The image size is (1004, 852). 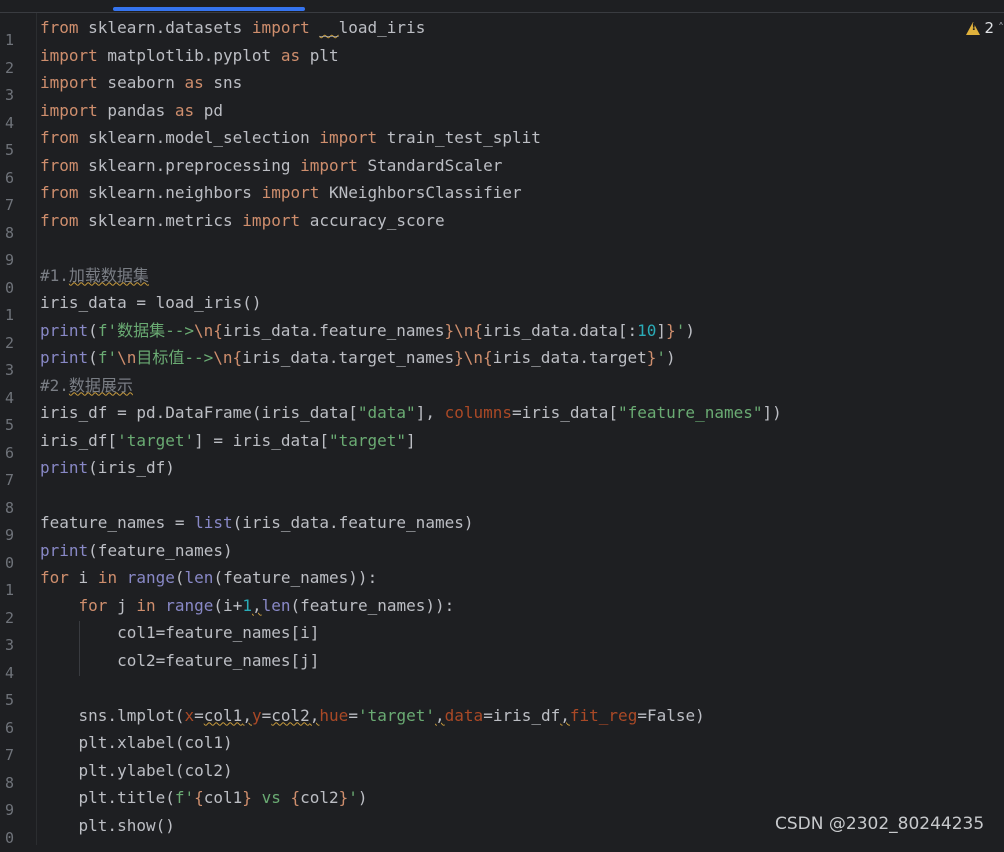 What do you see at coordinates (190, 165) in the screenshot?
I see `code-token: sklearn.preprocessing` at bounding box center [190, 165].